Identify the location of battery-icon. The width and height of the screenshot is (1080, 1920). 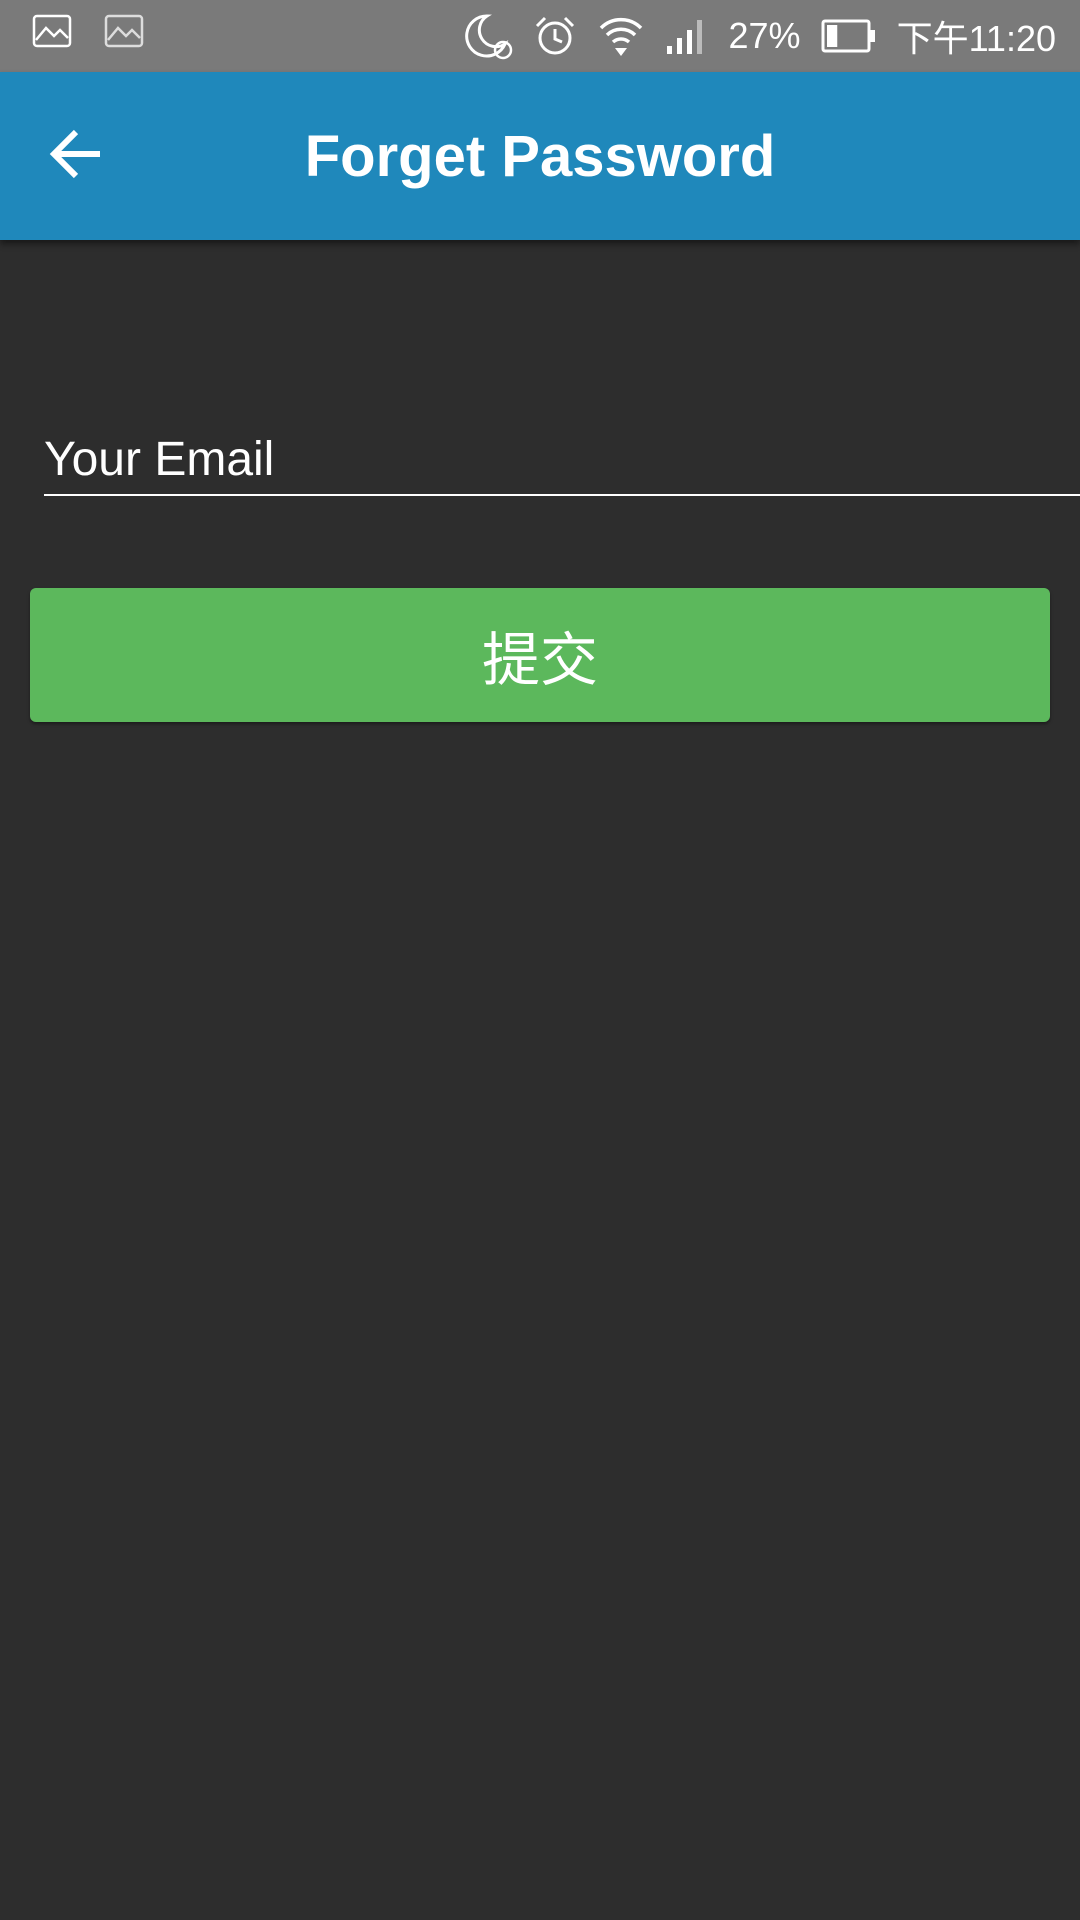
(849, 36).